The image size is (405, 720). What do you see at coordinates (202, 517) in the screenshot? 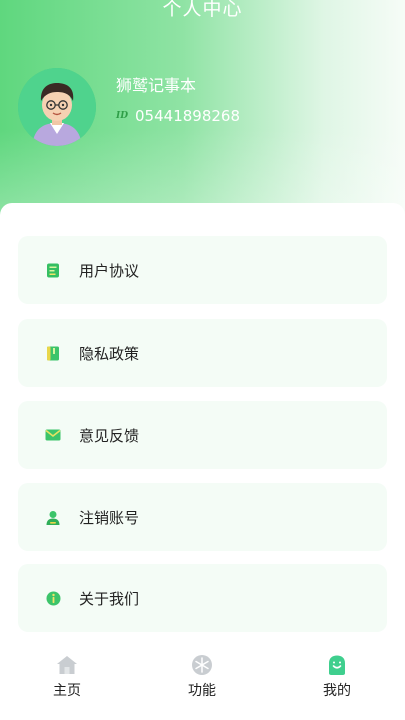
I see `menu-item-cancel-account: 注销账号` at bounding box center [202, 517].